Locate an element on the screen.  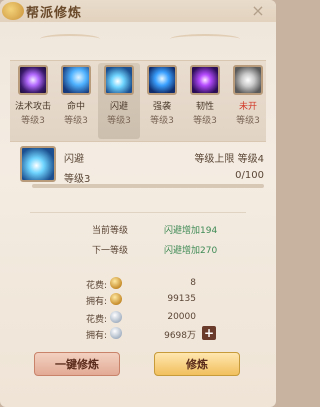
purple-storm-icon is located at coordinates (205, 80).